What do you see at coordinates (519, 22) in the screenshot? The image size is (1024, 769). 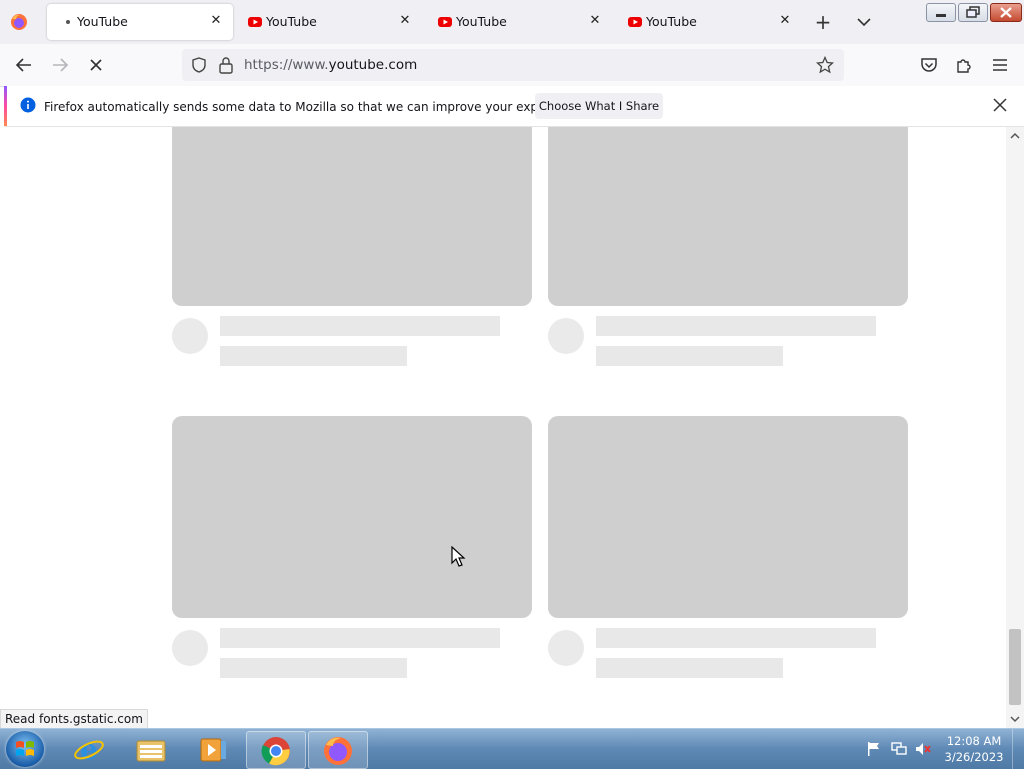 I see `tab-youtube-3: YouTube ✕` at bounding box center [519, 22].